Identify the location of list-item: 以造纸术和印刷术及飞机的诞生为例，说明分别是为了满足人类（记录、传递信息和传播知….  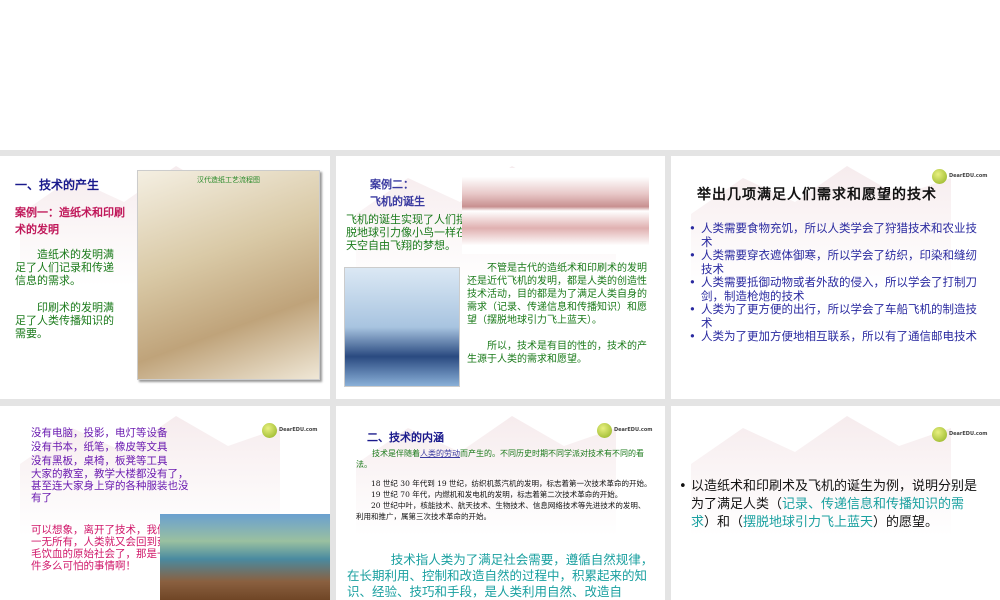
(827, 505).